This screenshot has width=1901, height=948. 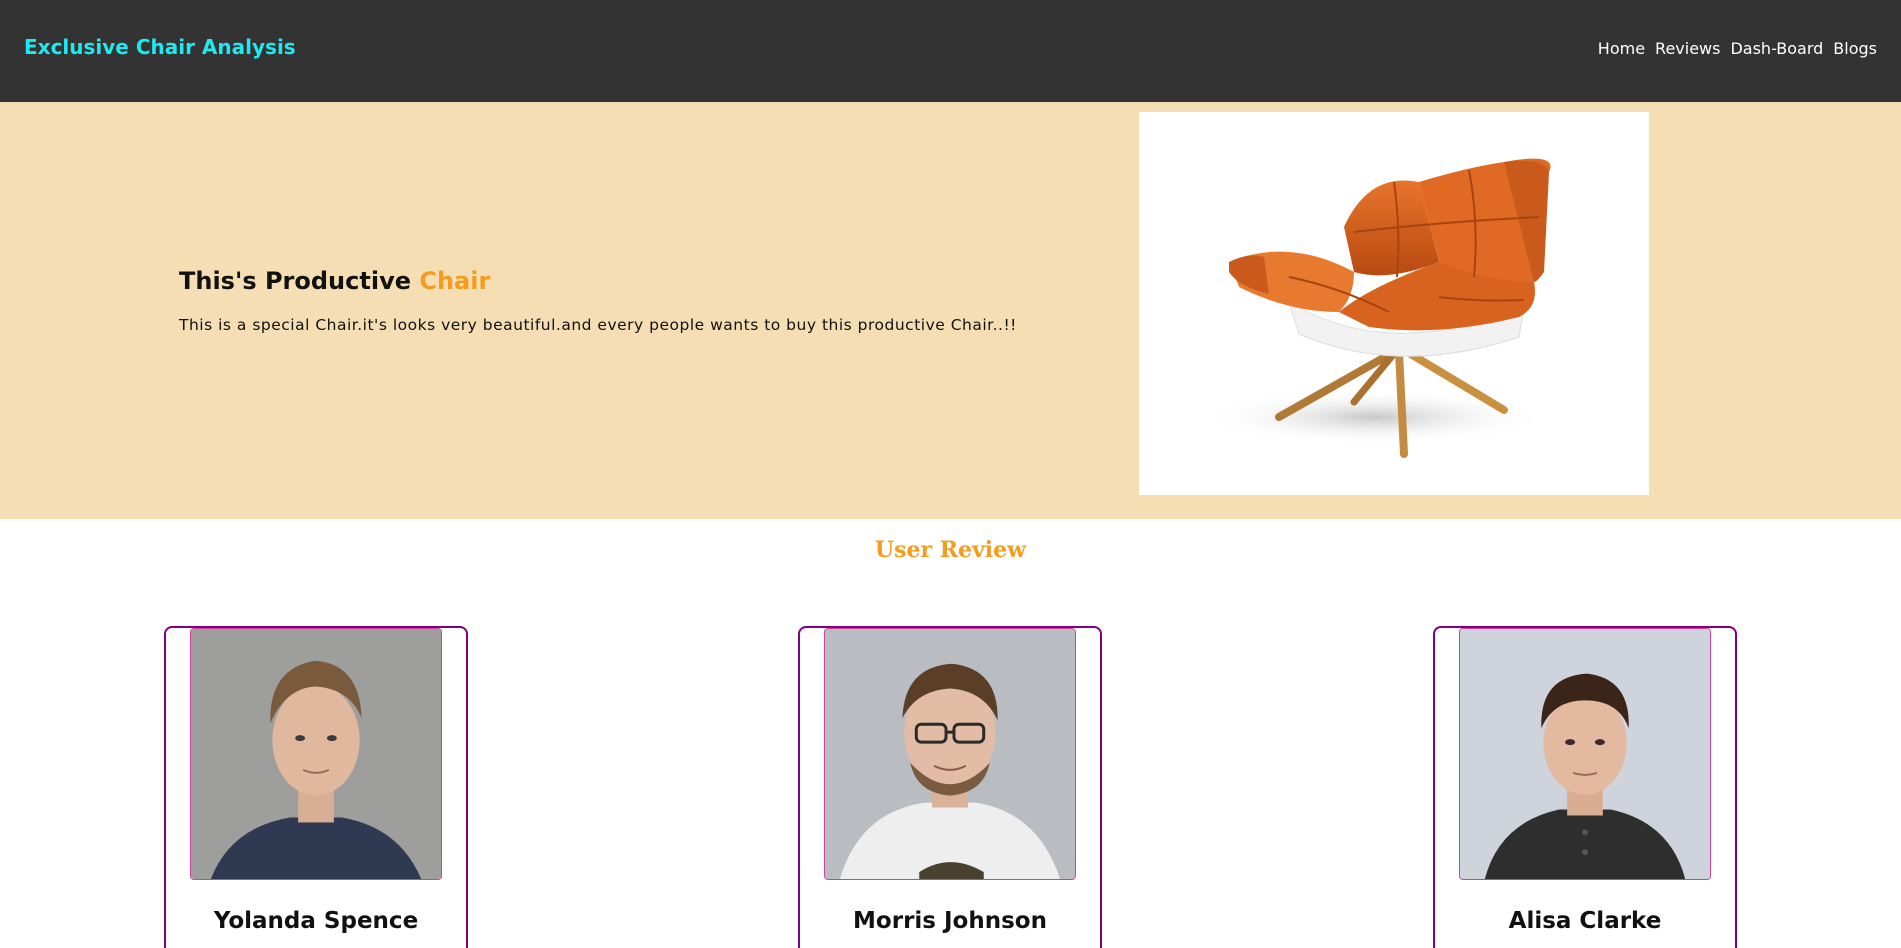 I want to click on user-review-heading: User Review, so click(x=950, y=550).